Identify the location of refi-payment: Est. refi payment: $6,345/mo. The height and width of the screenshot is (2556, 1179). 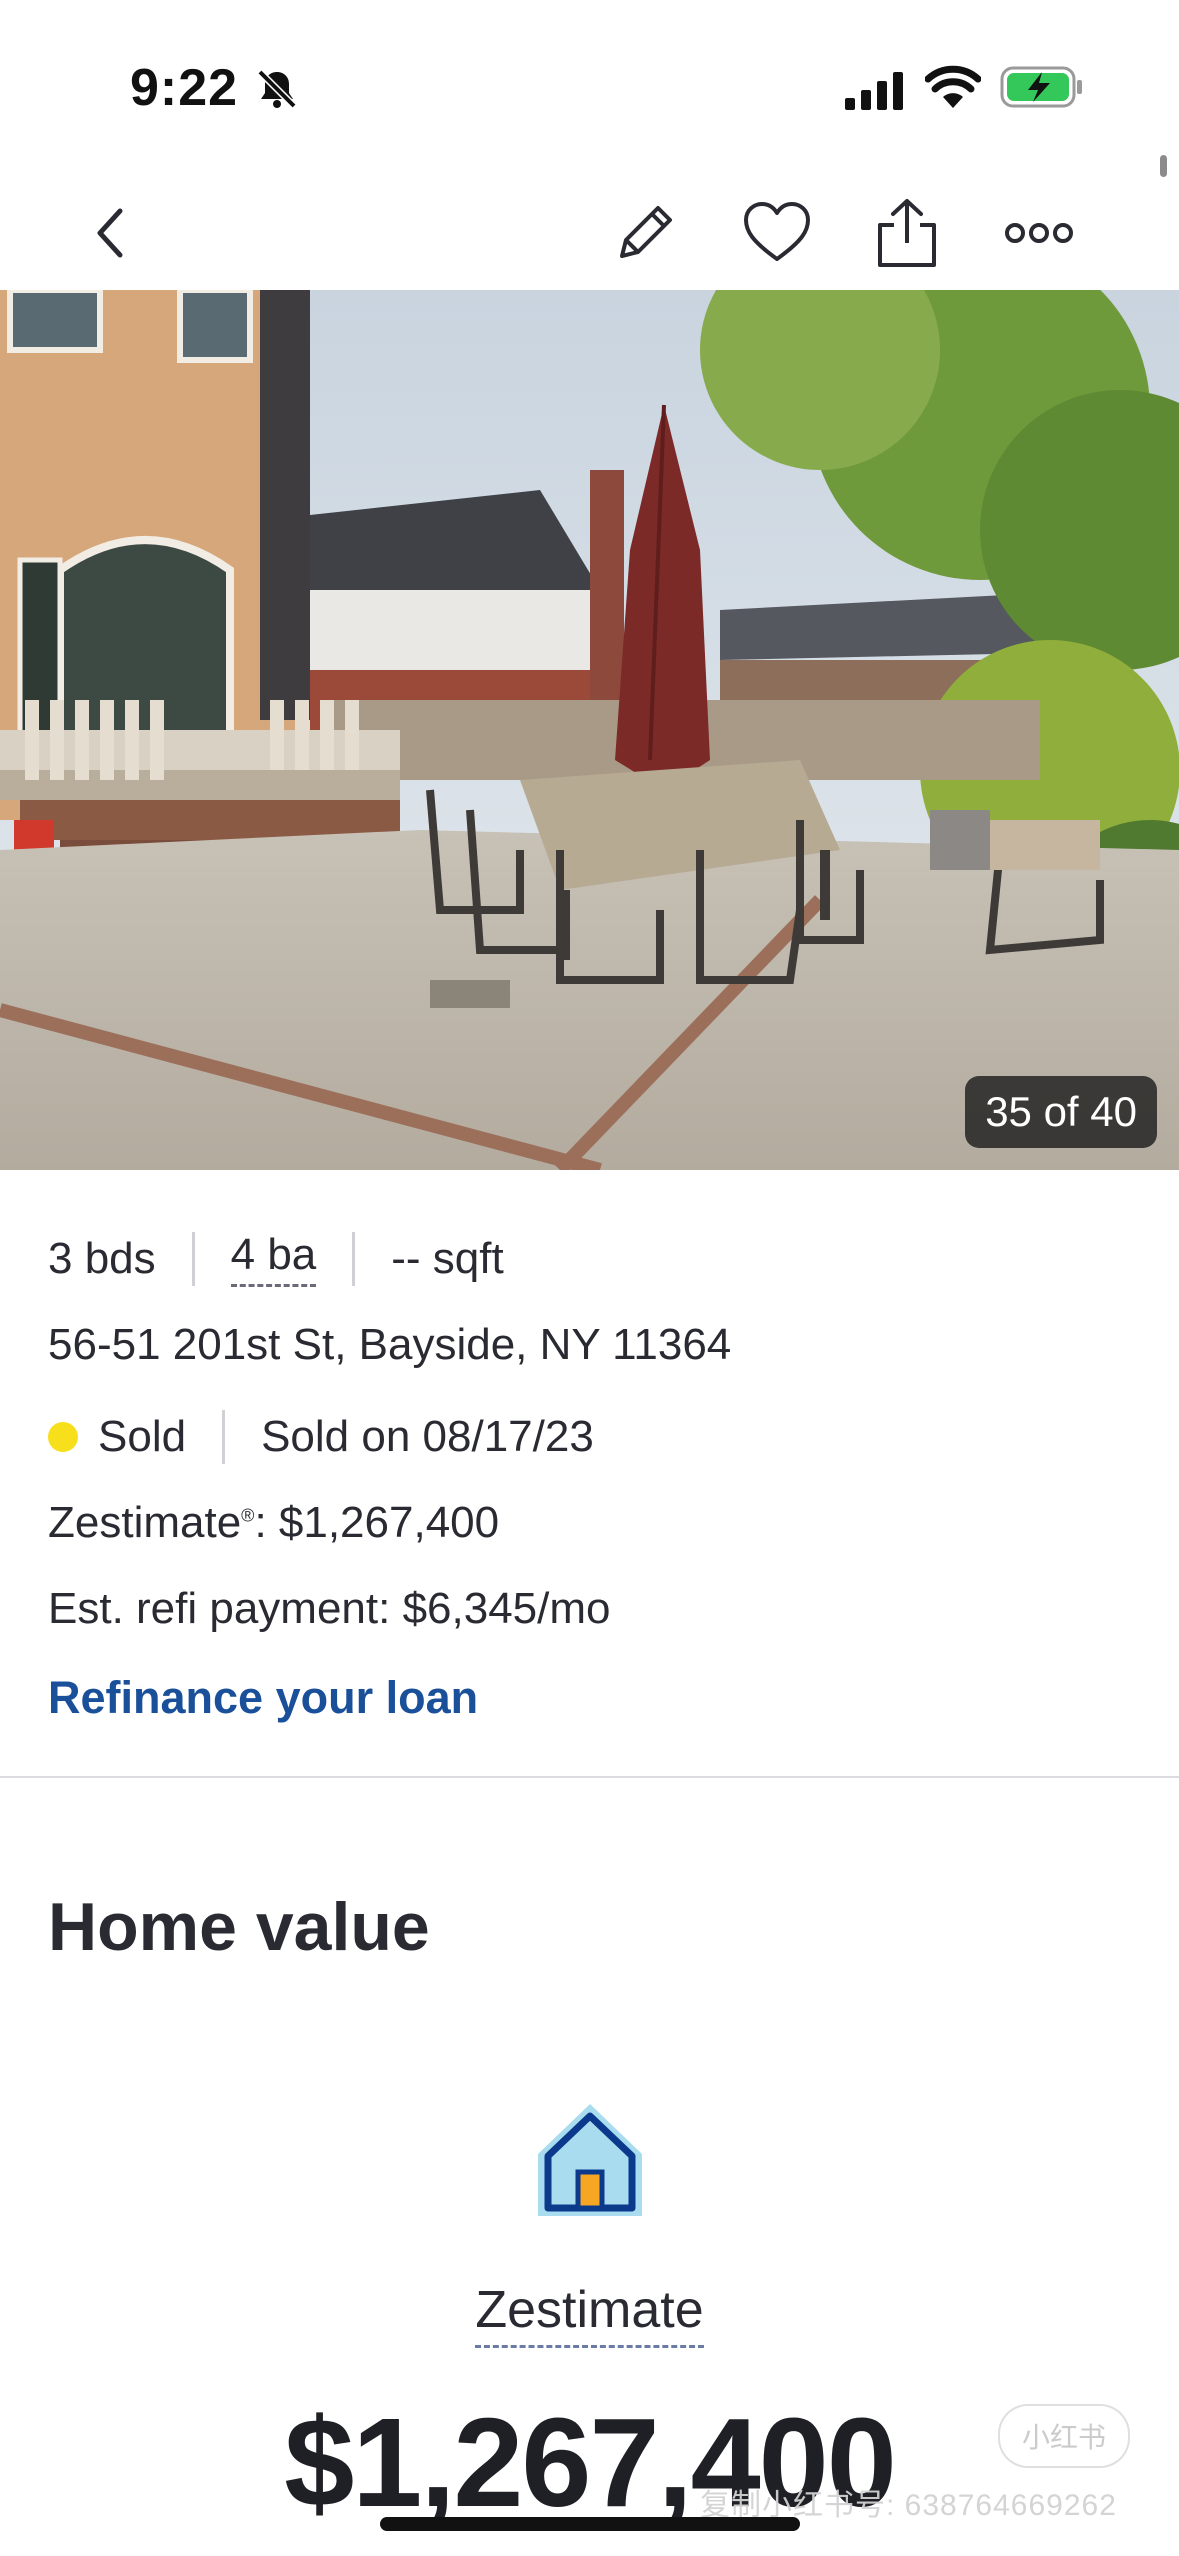
(329, 1608).